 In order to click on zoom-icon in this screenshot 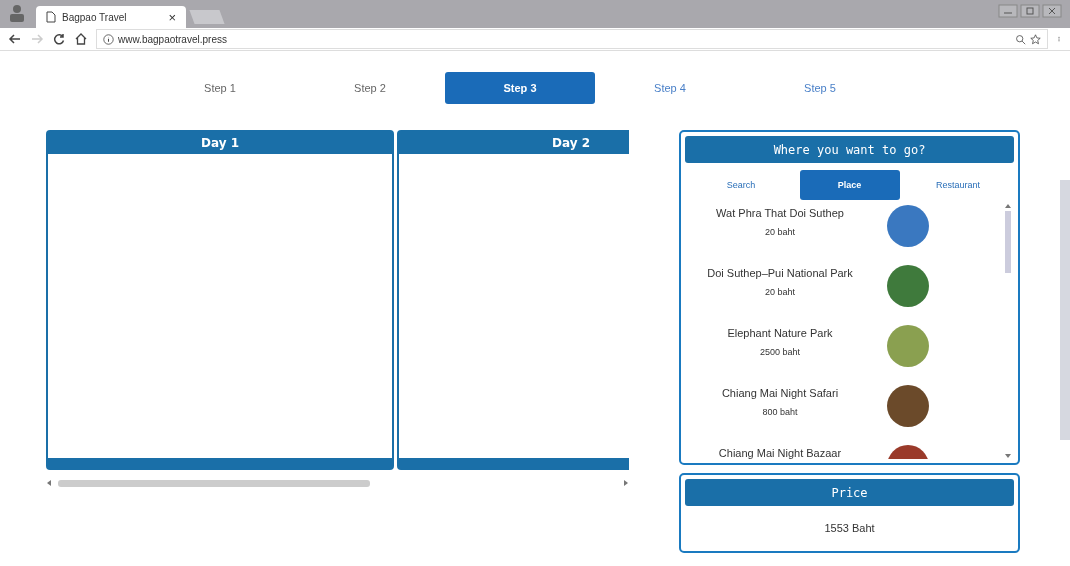, I will do `click(1020, 39)`.